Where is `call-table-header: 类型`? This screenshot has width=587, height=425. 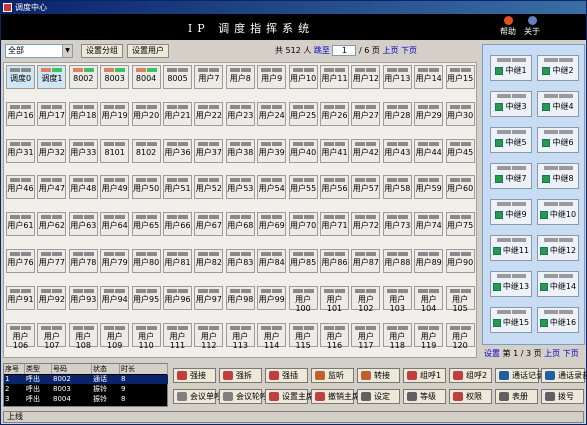 call-table-header: 类型 is located at coordinates (38, 369).